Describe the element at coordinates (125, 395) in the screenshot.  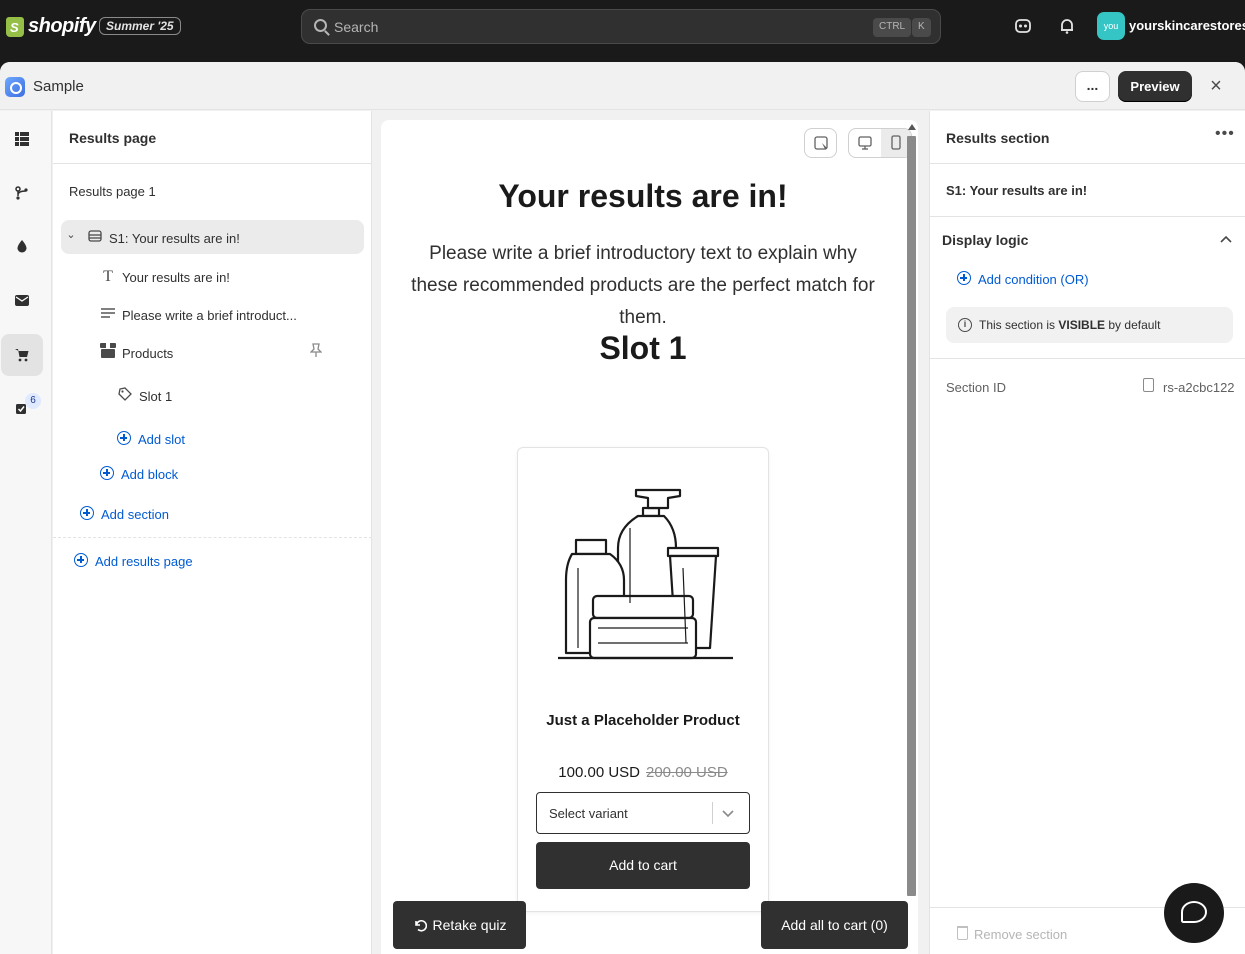
I see `tag-icon` at that location.